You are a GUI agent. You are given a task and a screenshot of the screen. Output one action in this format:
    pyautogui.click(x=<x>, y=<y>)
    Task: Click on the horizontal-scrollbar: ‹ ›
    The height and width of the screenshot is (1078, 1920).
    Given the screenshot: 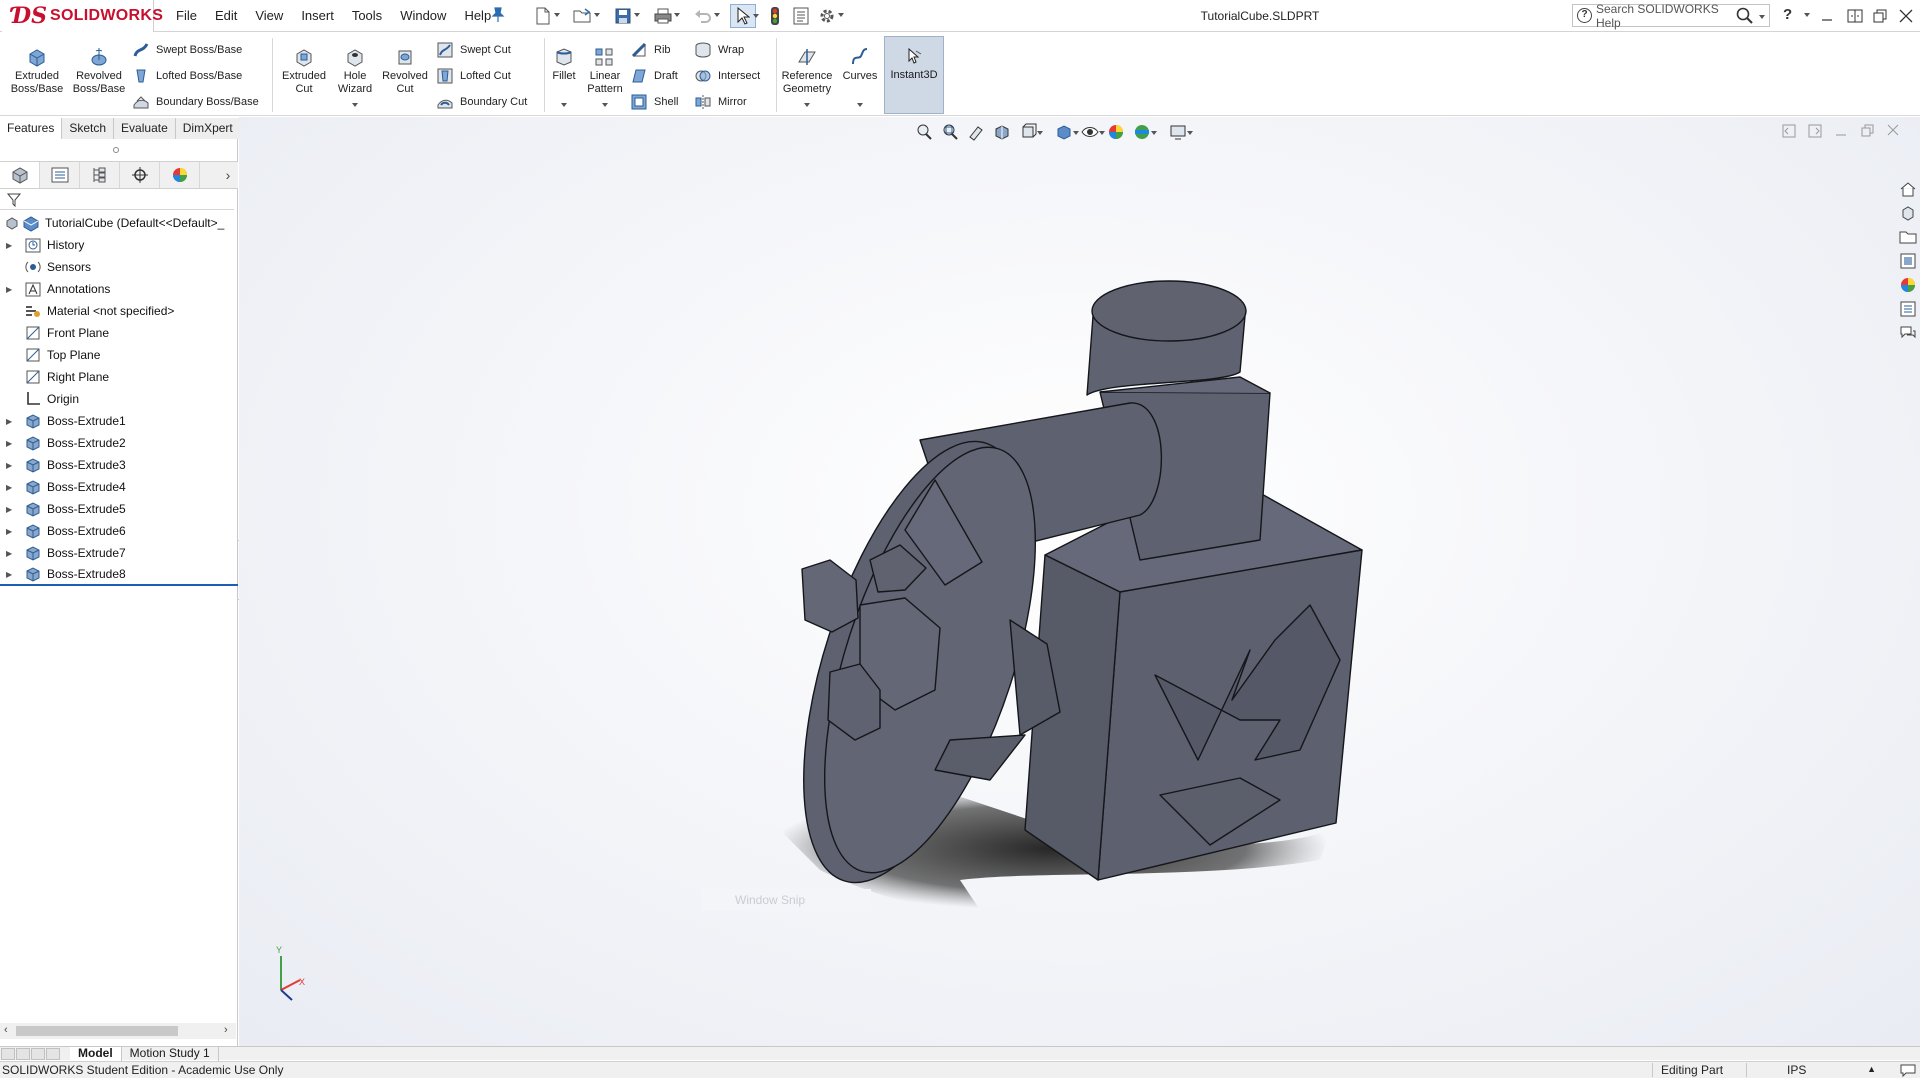 What is the action you would take?
    pyautogui.click(x=118, y=1031)
    